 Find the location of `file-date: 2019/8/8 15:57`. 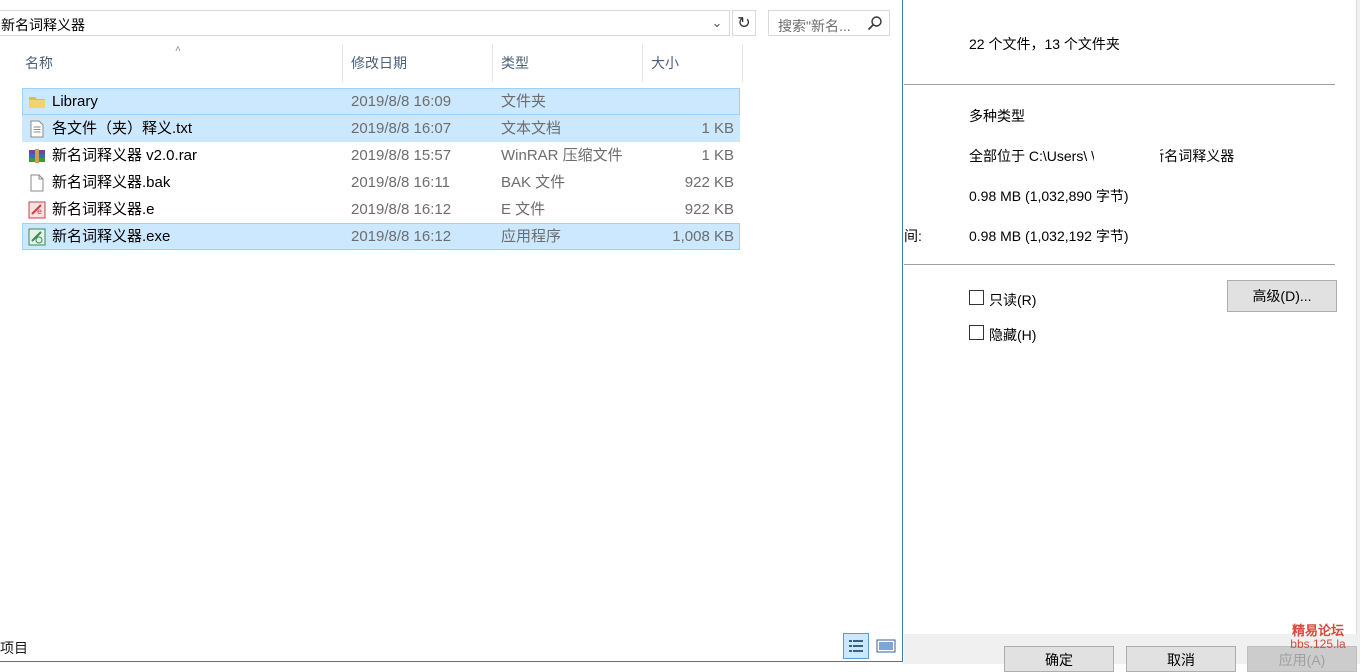

file-date: 2019/8/8 15:57 is located at coordinates (401, 155).